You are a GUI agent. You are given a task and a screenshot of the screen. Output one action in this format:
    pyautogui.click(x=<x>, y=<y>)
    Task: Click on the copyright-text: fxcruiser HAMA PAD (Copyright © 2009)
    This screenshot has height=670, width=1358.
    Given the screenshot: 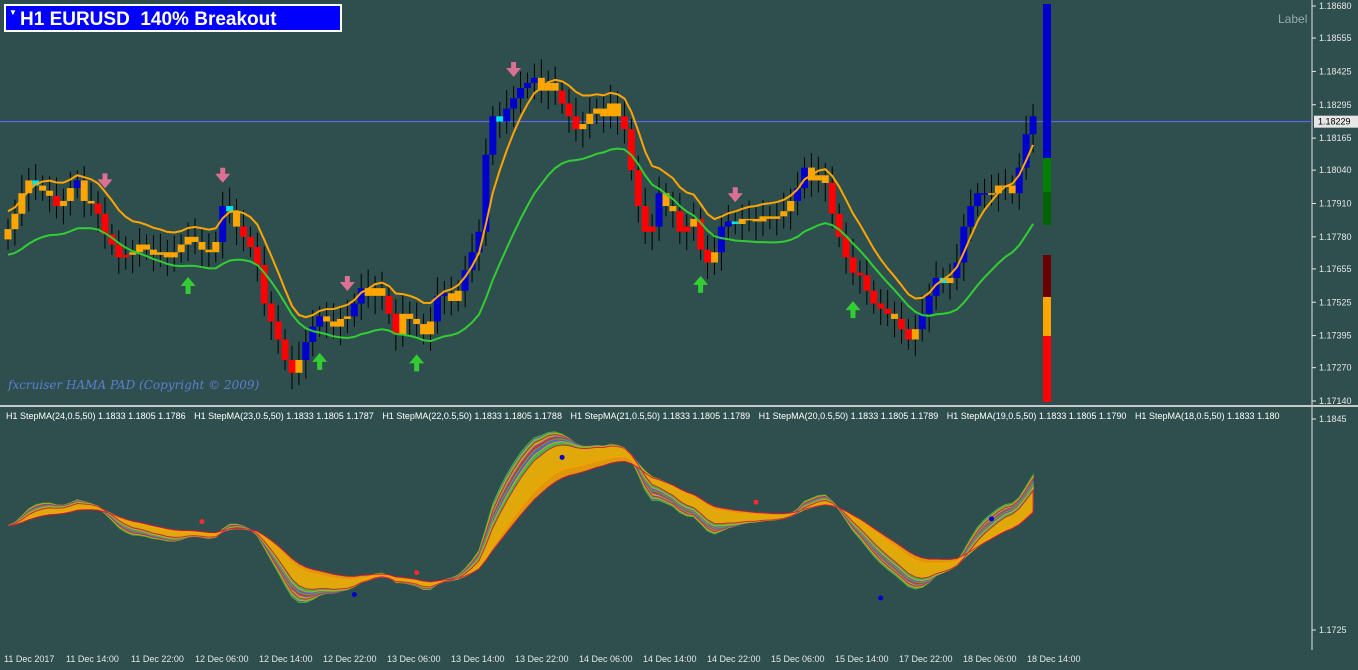 What is the action you would take?
    pyautogui.click(x=134, y=385)
    